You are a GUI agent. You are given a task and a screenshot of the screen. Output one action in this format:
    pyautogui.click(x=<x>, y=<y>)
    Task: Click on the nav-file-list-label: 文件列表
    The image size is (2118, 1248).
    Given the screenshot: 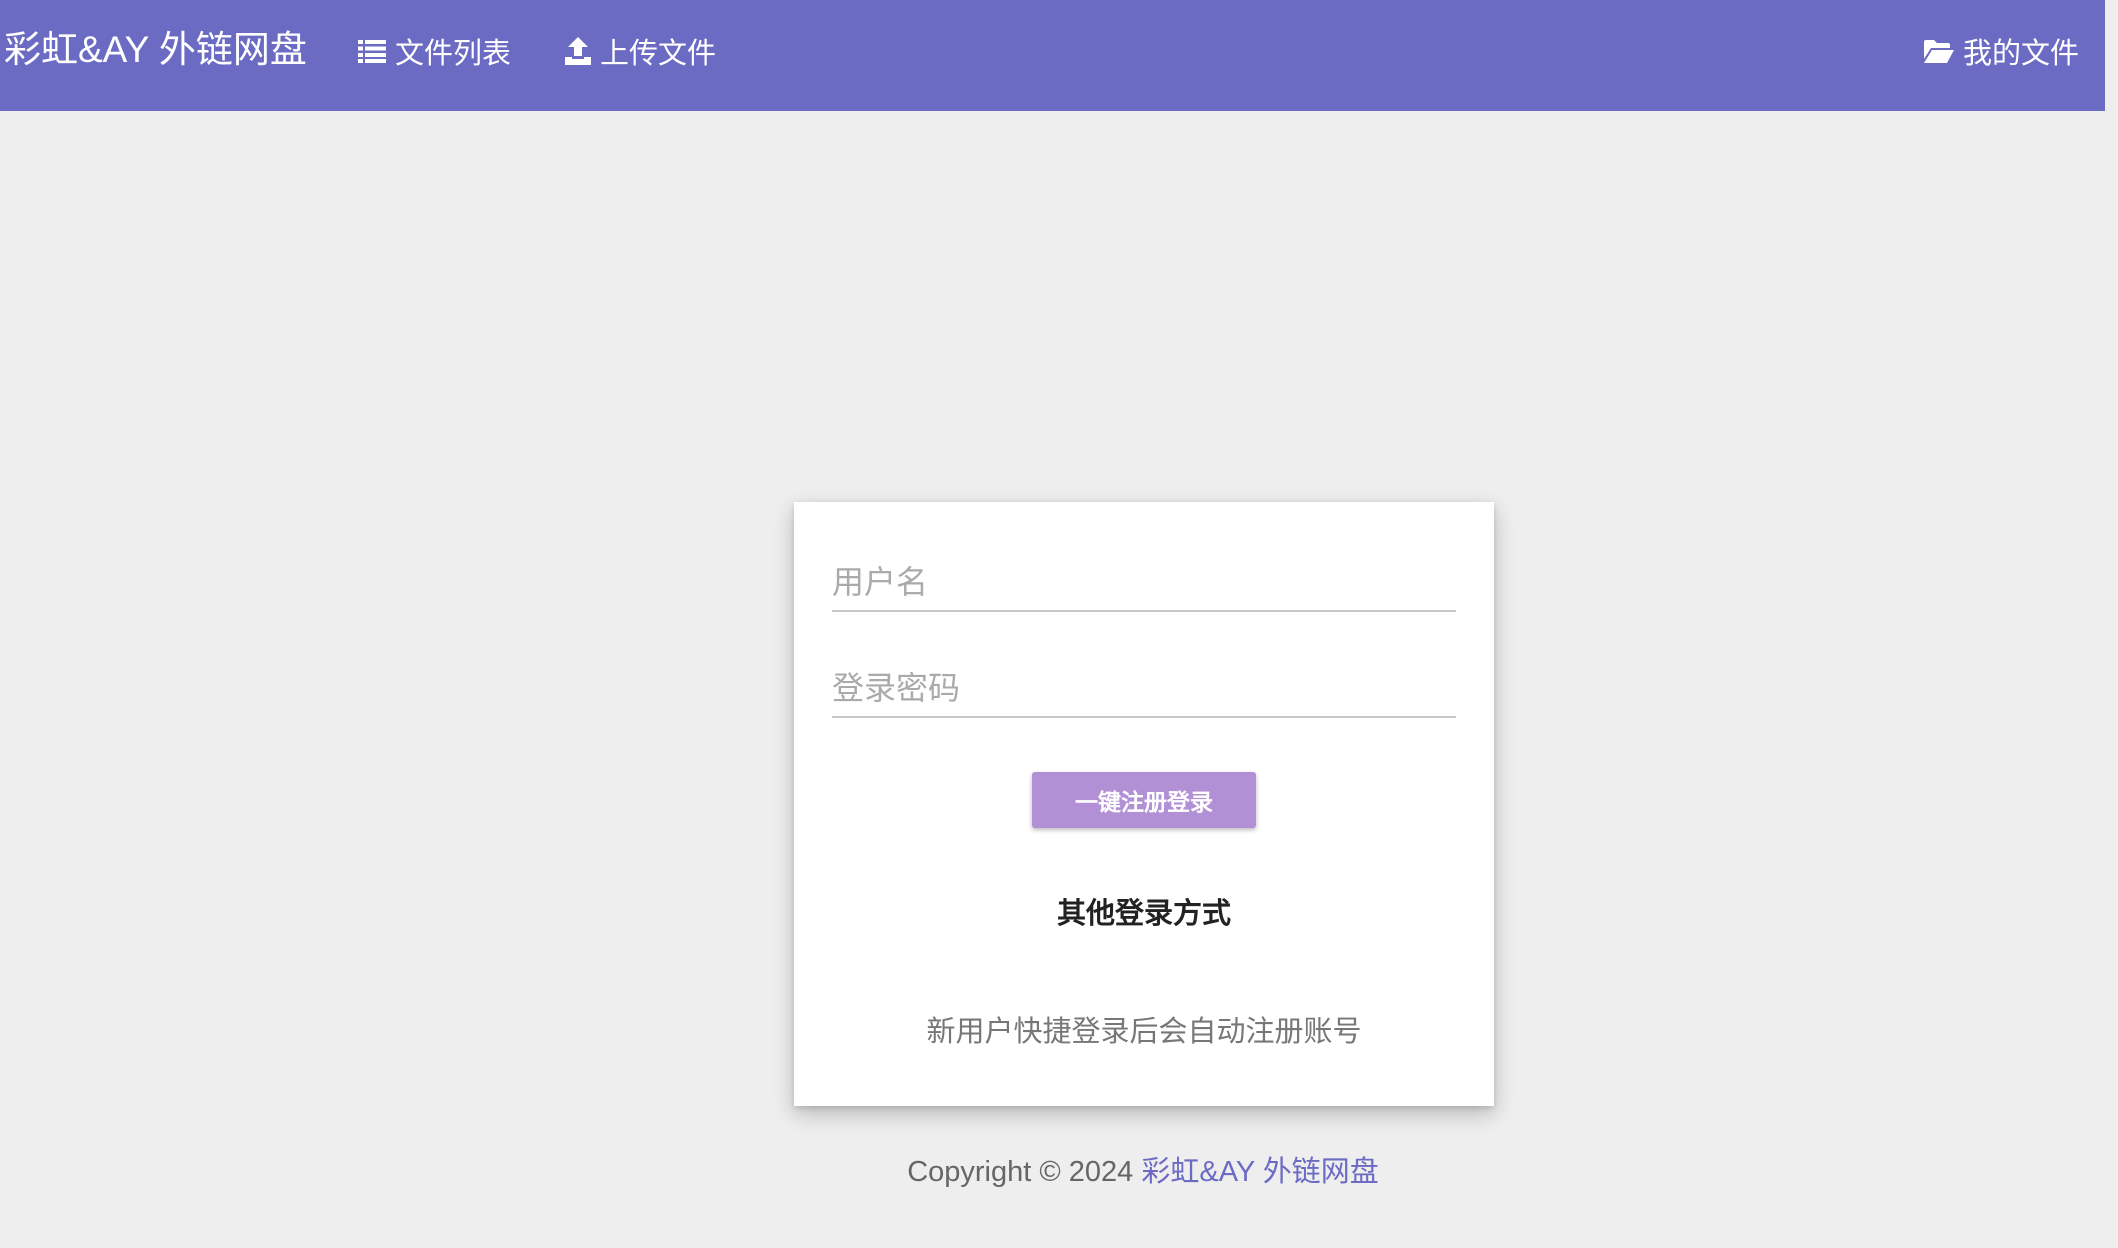 What is the action you would take?
    pyautogui.click(x=453, y=54)
    